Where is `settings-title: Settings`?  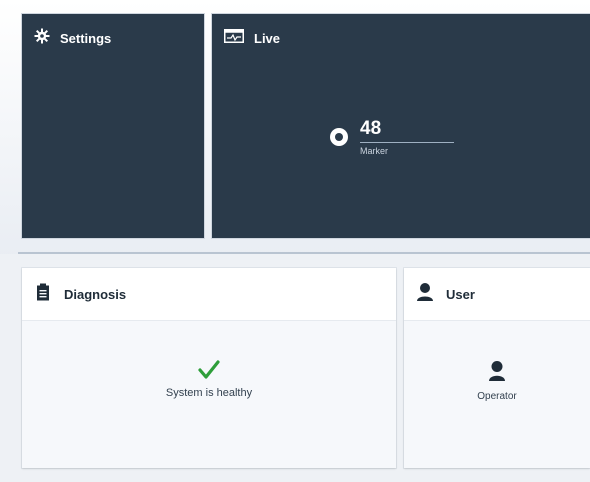 settings-title: Settings is located at coordinates (86, 38).